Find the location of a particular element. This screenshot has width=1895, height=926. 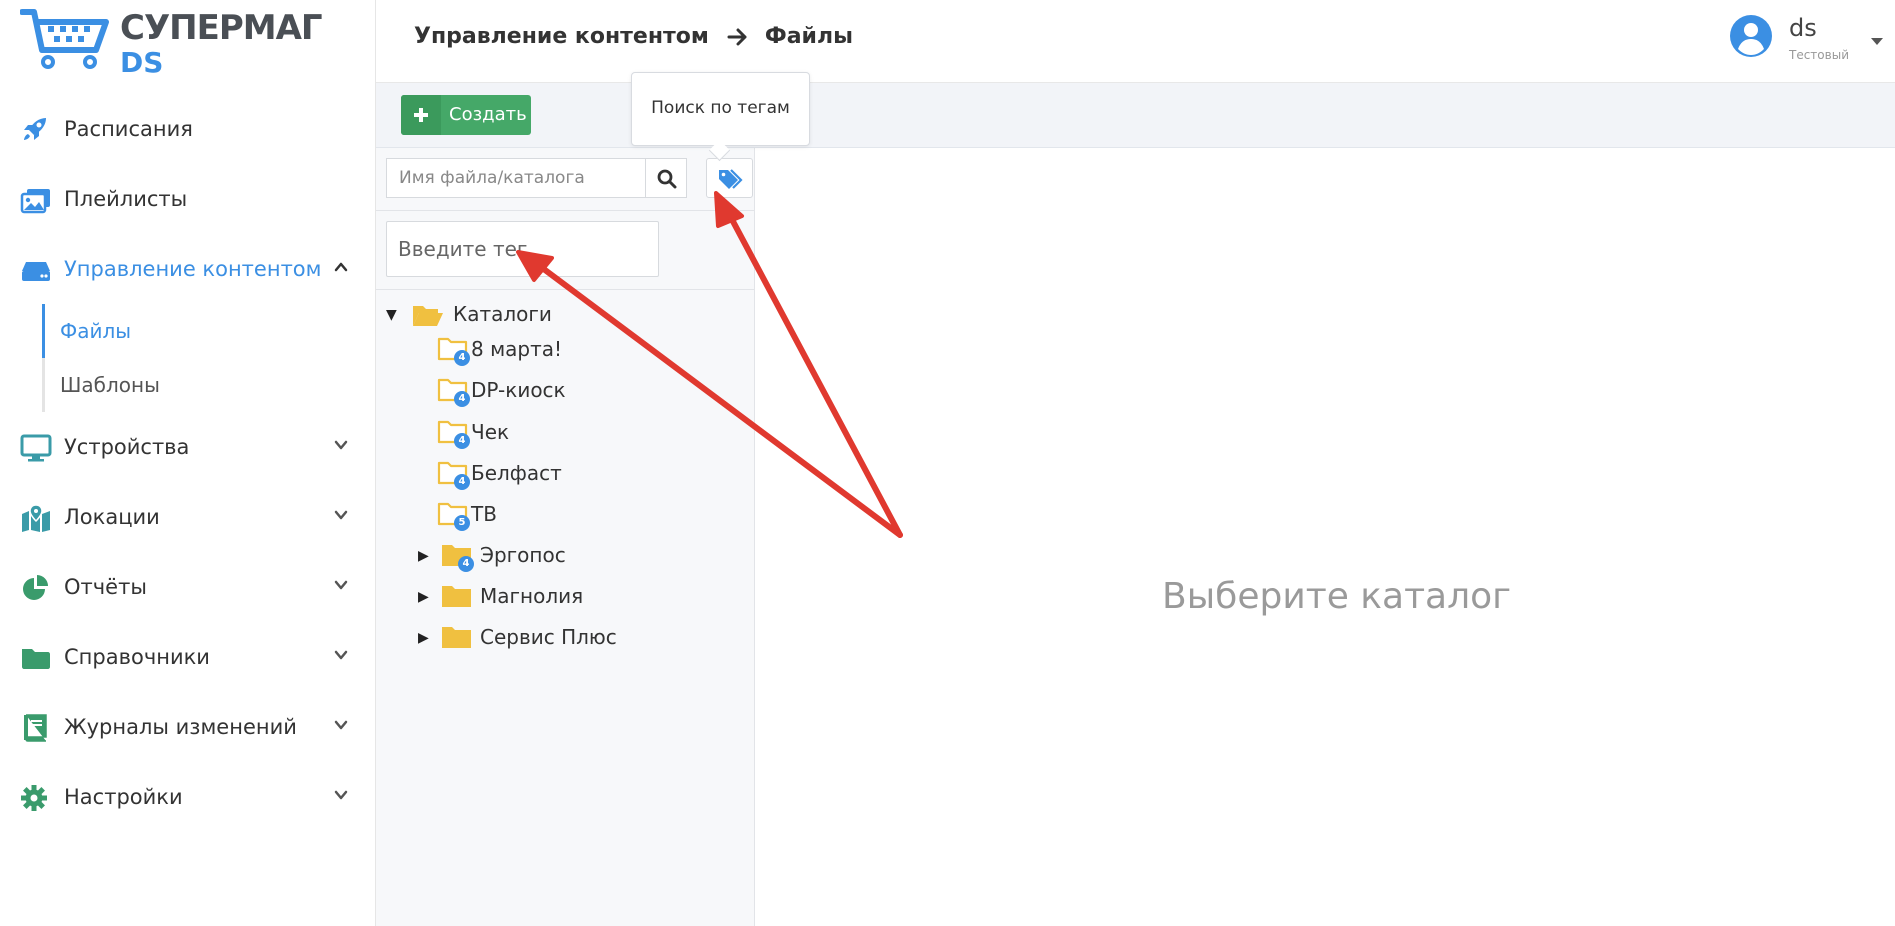

sidebar-item-playlists: Плейлисты is located at coordinates (187, 199).